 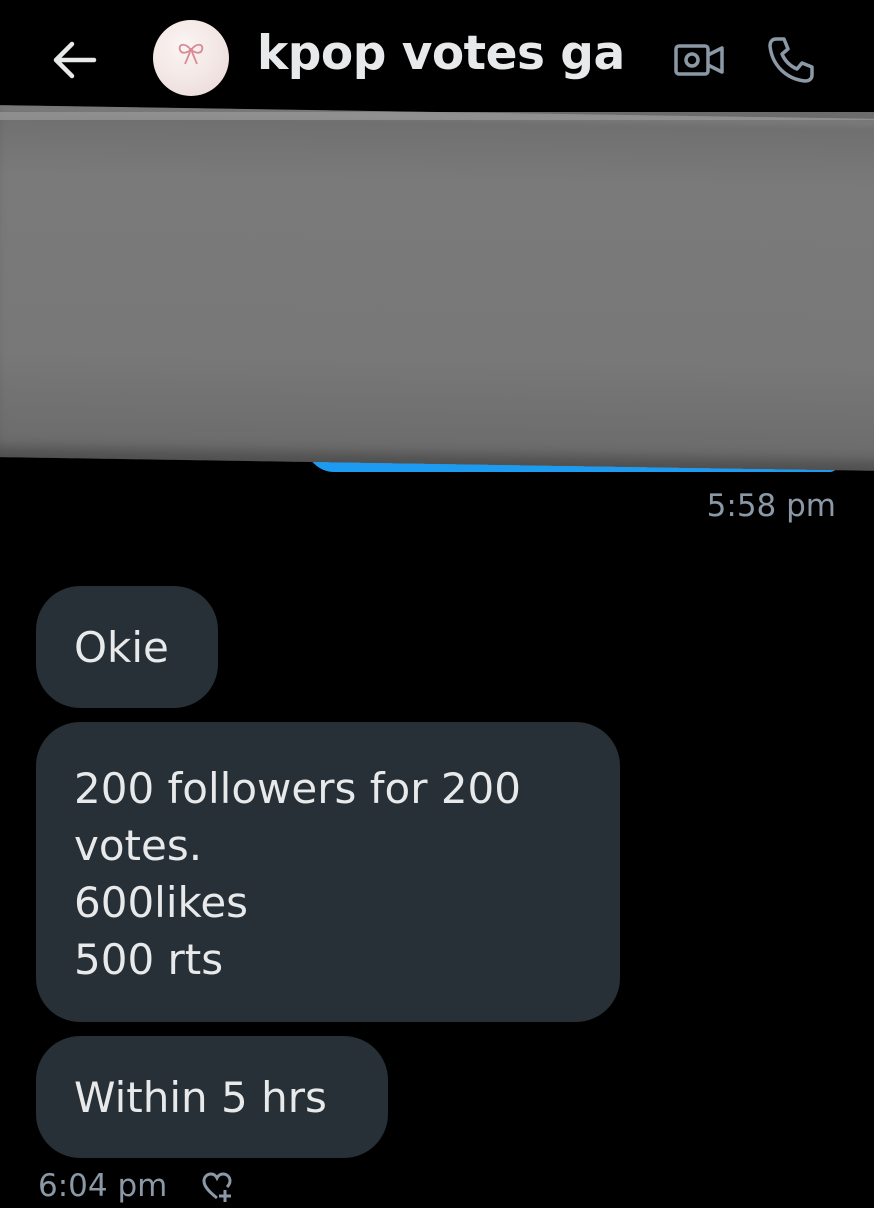 What do you see at coordinates (437, 116) in the screenshot?
I see `redaction-edge` at bounding box center [437, 116].